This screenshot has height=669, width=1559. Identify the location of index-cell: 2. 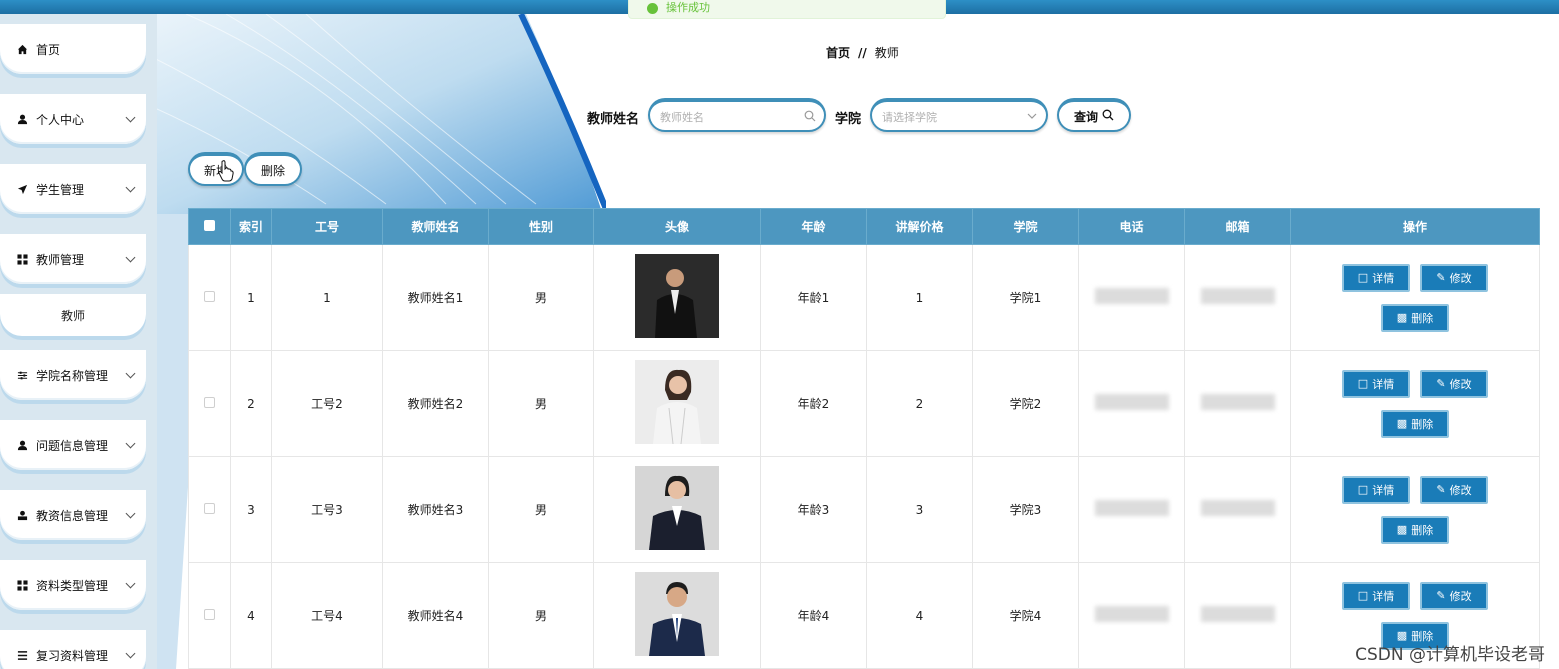
(251, 403).